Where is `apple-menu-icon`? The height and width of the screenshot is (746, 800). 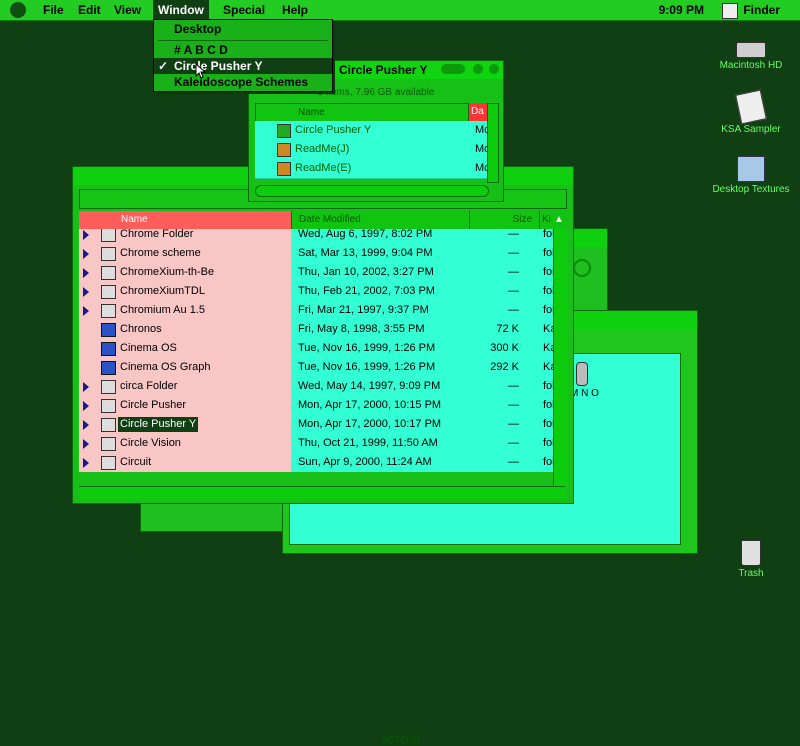
apple-menu-icon is located at coordinates (18, 10).